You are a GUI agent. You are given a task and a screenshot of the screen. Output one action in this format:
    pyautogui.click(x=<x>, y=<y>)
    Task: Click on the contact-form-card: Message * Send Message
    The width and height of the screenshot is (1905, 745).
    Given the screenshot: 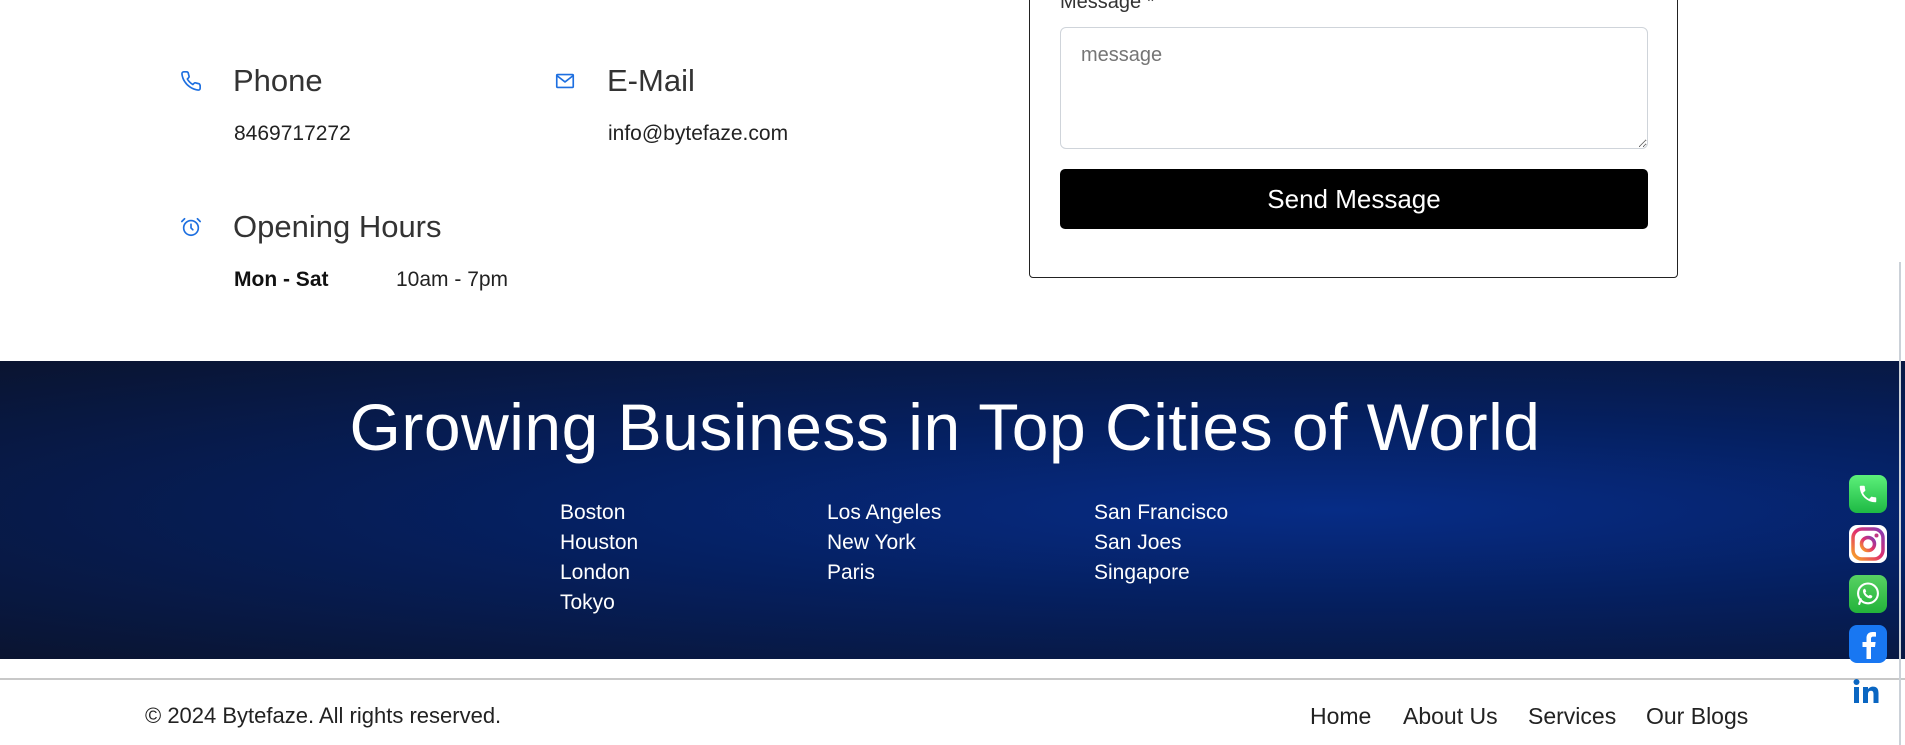 What is the action you would take?
    pyautogui.click(x=1353, y=139)
    